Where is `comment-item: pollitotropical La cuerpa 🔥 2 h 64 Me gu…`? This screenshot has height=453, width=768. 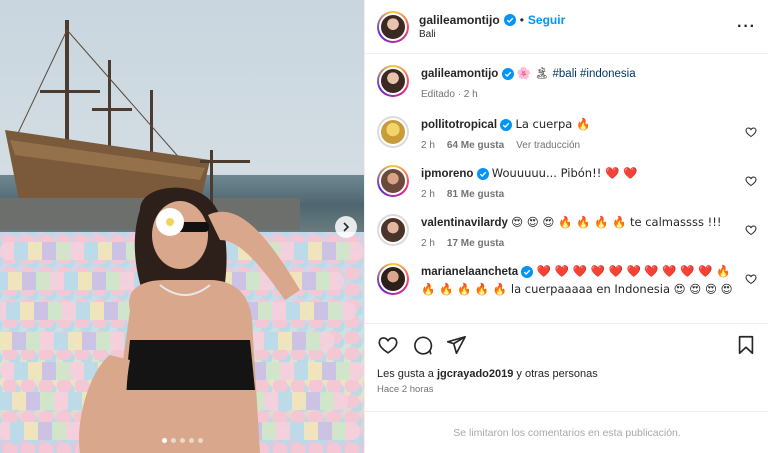 comment-item: pollitotropical La cuerpa 🔥 2 h 64 Me gu… is located at coordinates (567, 133).